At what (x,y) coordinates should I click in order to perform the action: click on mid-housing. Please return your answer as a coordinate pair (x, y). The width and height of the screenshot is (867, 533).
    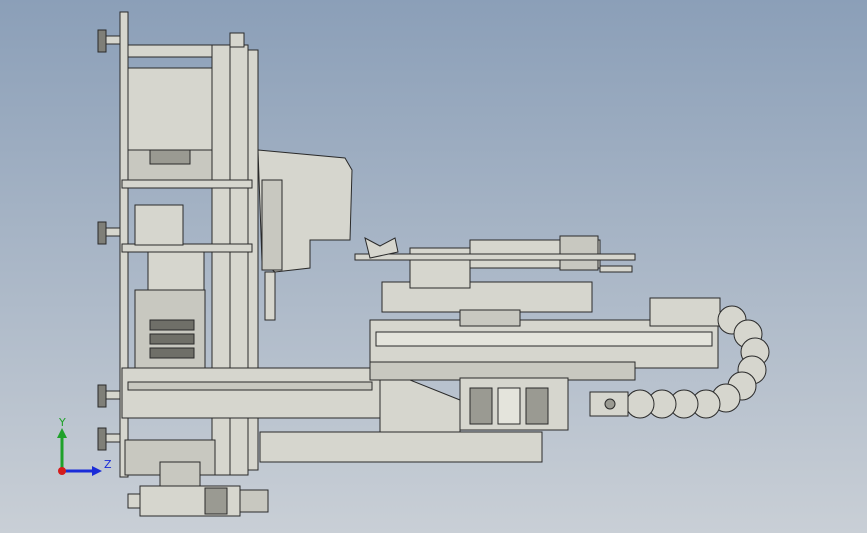
    Looking at the image, I should click on (159, 225).